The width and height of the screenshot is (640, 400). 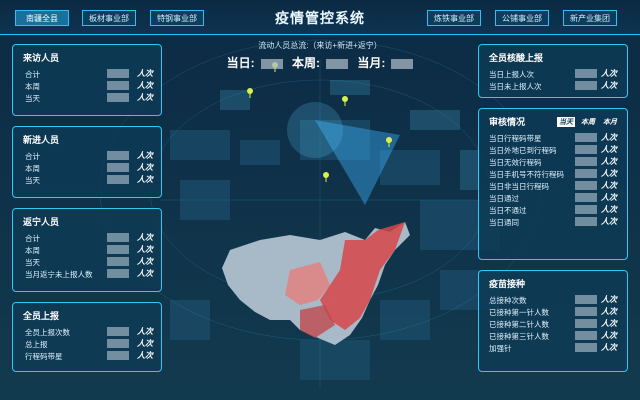 What do you see at coordinates (553, 222) in the screenshot?
I see `list-item: 当日通同 人次` at bounding box center [553, 222].